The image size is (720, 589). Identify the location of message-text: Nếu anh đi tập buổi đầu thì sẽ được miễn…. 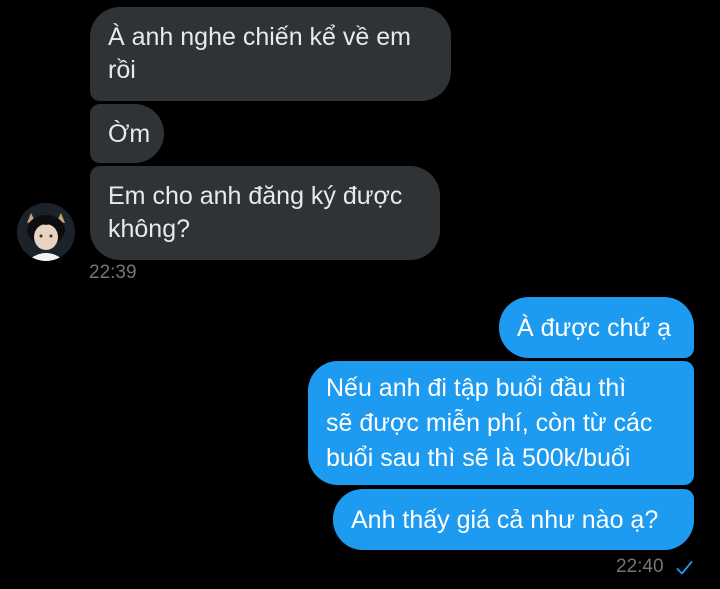
(489, 422).